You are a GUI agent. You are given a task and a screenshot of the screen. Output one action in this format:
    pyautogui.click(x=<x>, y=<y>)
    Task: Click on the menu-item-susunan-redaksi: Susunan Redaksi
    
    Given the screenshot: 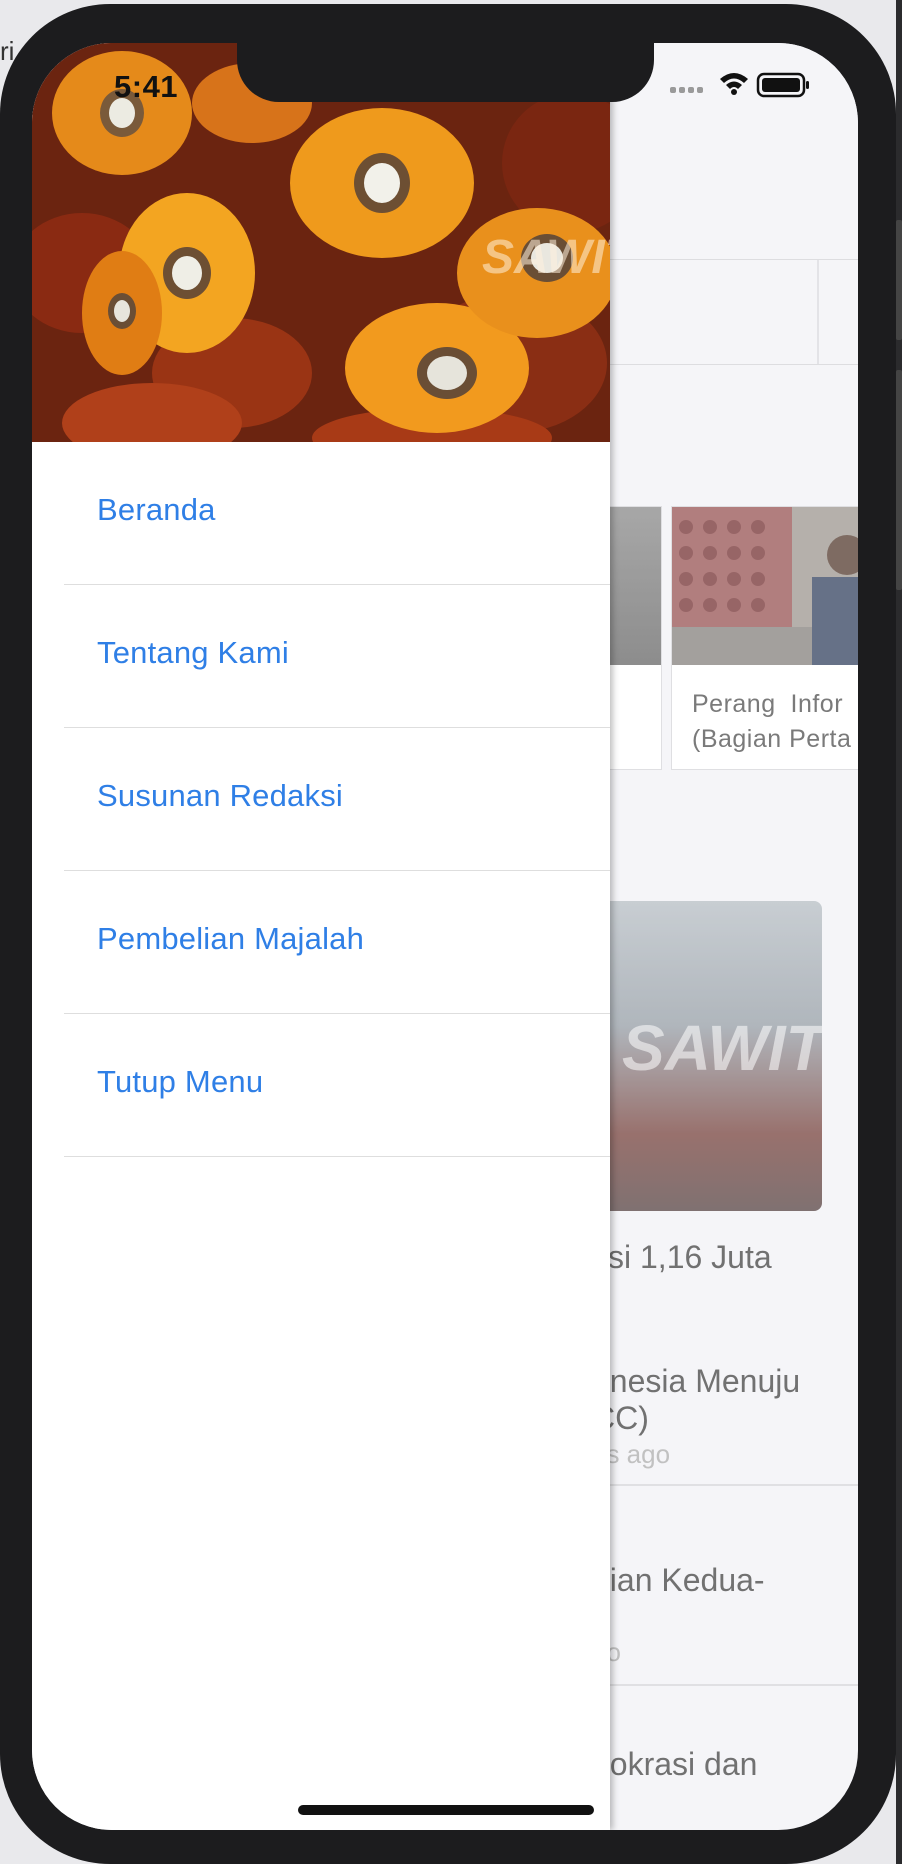 What is the action you would take?
    pyautogui.click(x=337, y=799)
    